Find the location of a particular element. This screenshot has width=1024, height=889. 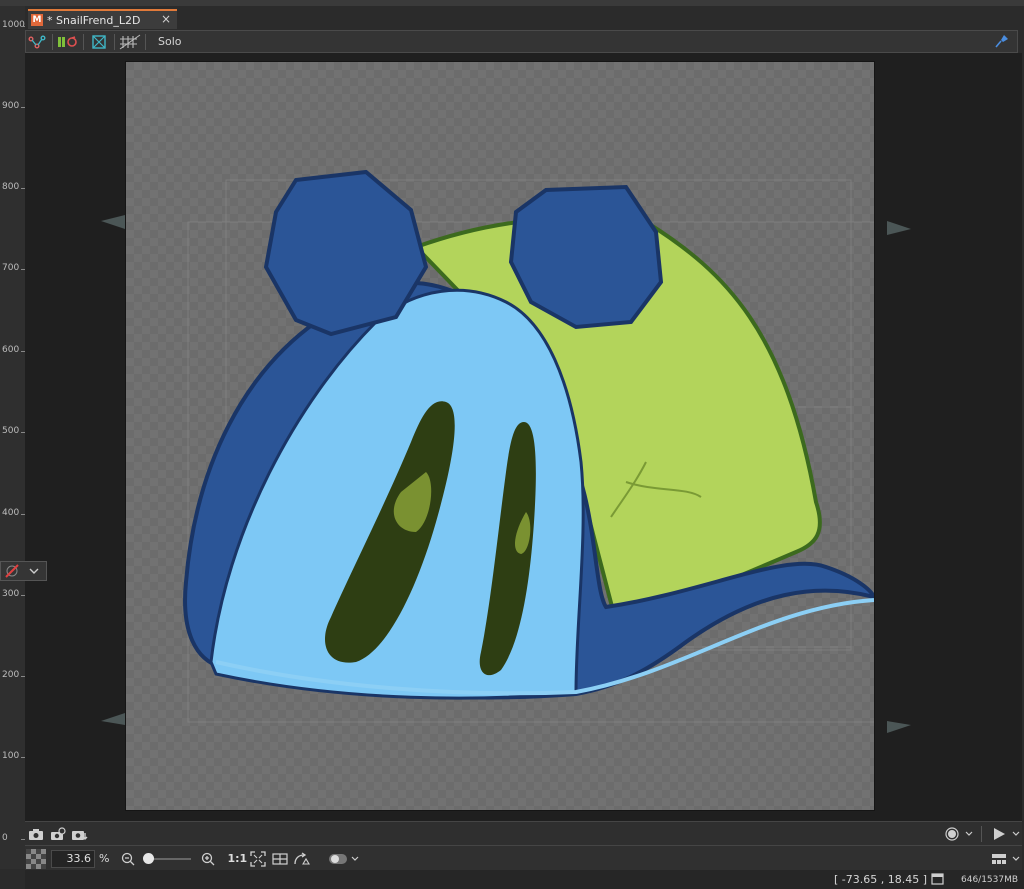

ruler-tick: 100 is located at coordinates (14, 756).